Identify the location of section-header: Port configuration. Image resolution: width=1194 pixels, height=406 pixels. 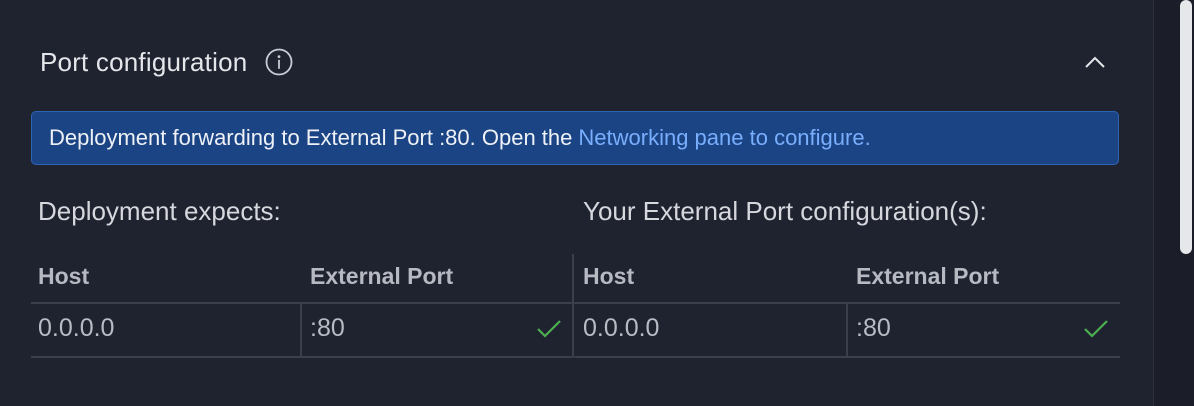
(580, 62).